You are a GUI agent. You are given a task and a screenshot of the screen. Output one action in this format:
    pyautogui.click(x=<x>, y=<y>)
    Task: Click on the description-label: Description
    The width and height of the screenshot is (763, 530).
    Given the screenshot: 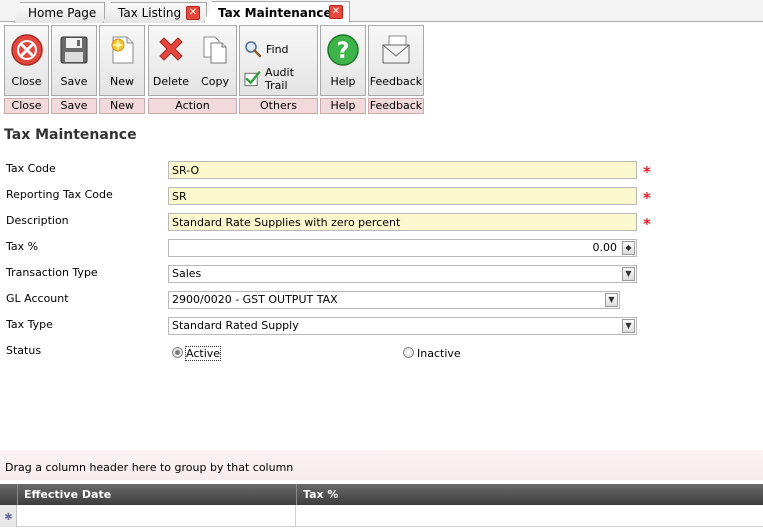 What is the action you would take?
    pyautogui.click(x=37, y=220)
    